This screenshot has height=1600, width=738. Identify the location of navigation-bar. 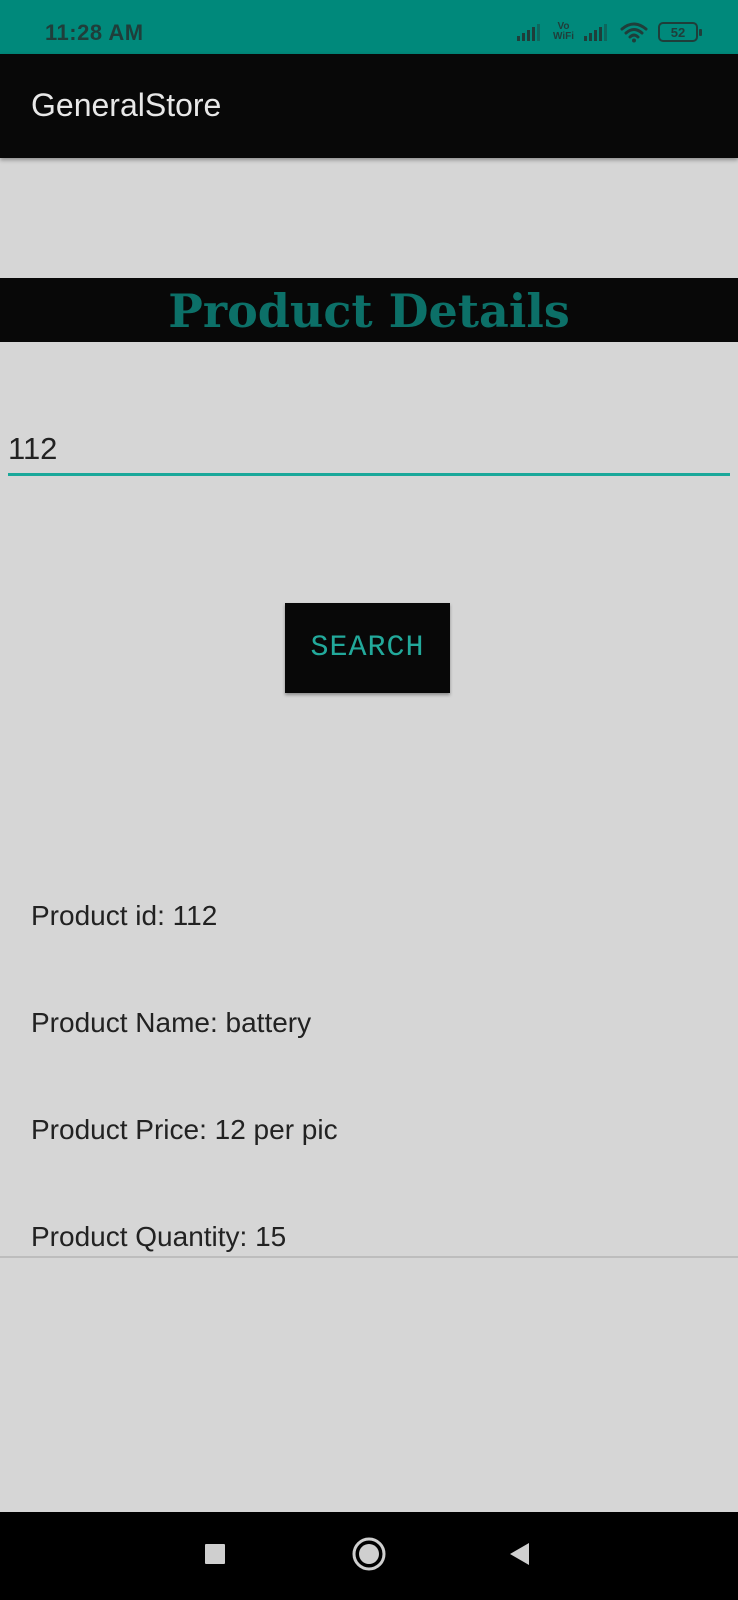
(369, 1556).